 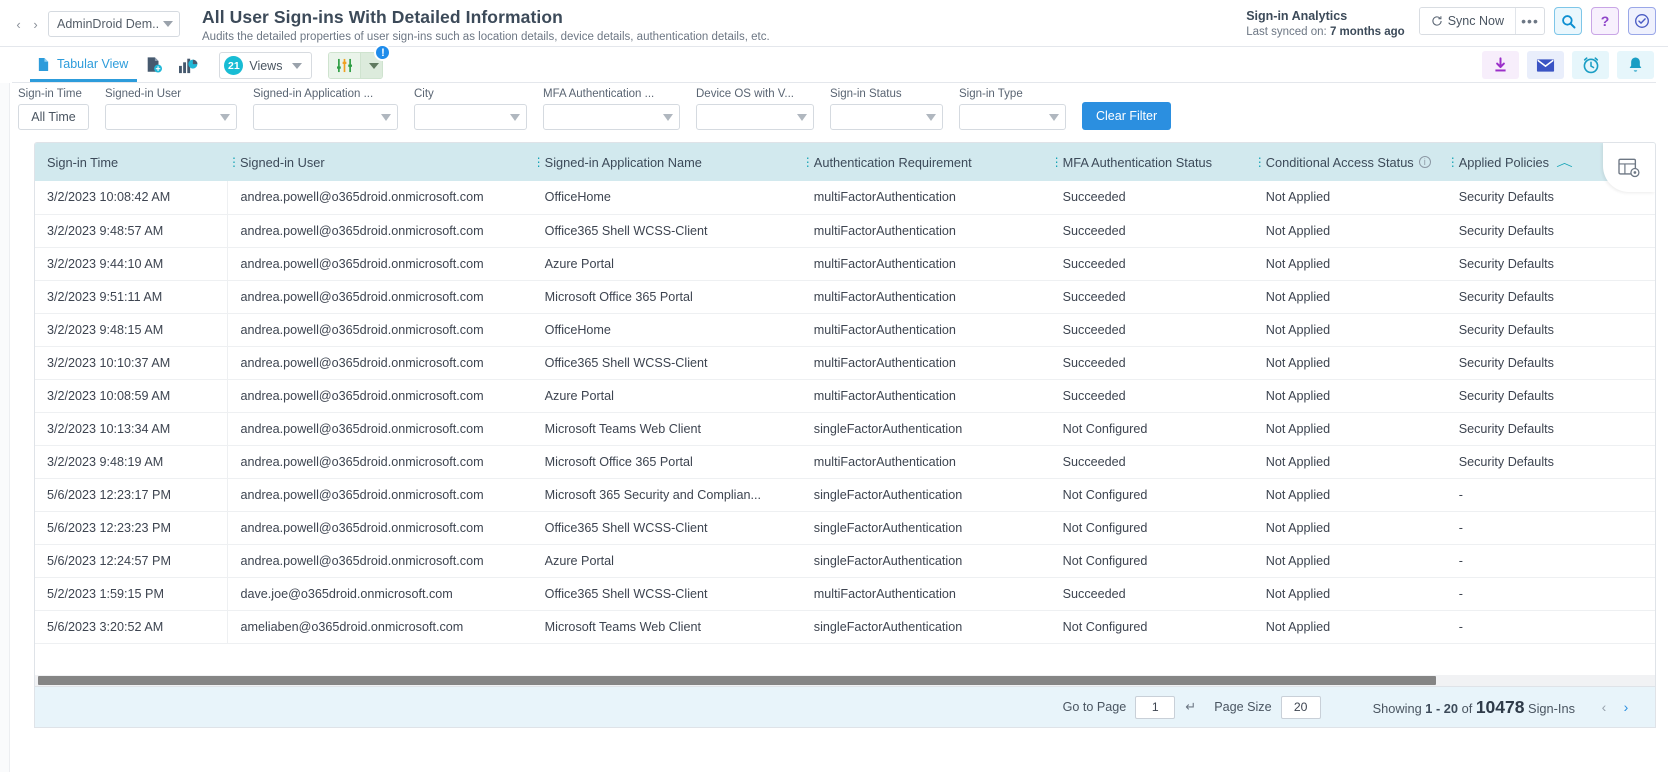 I want to click on sign-in-status-select, so click(x=886, y=117).